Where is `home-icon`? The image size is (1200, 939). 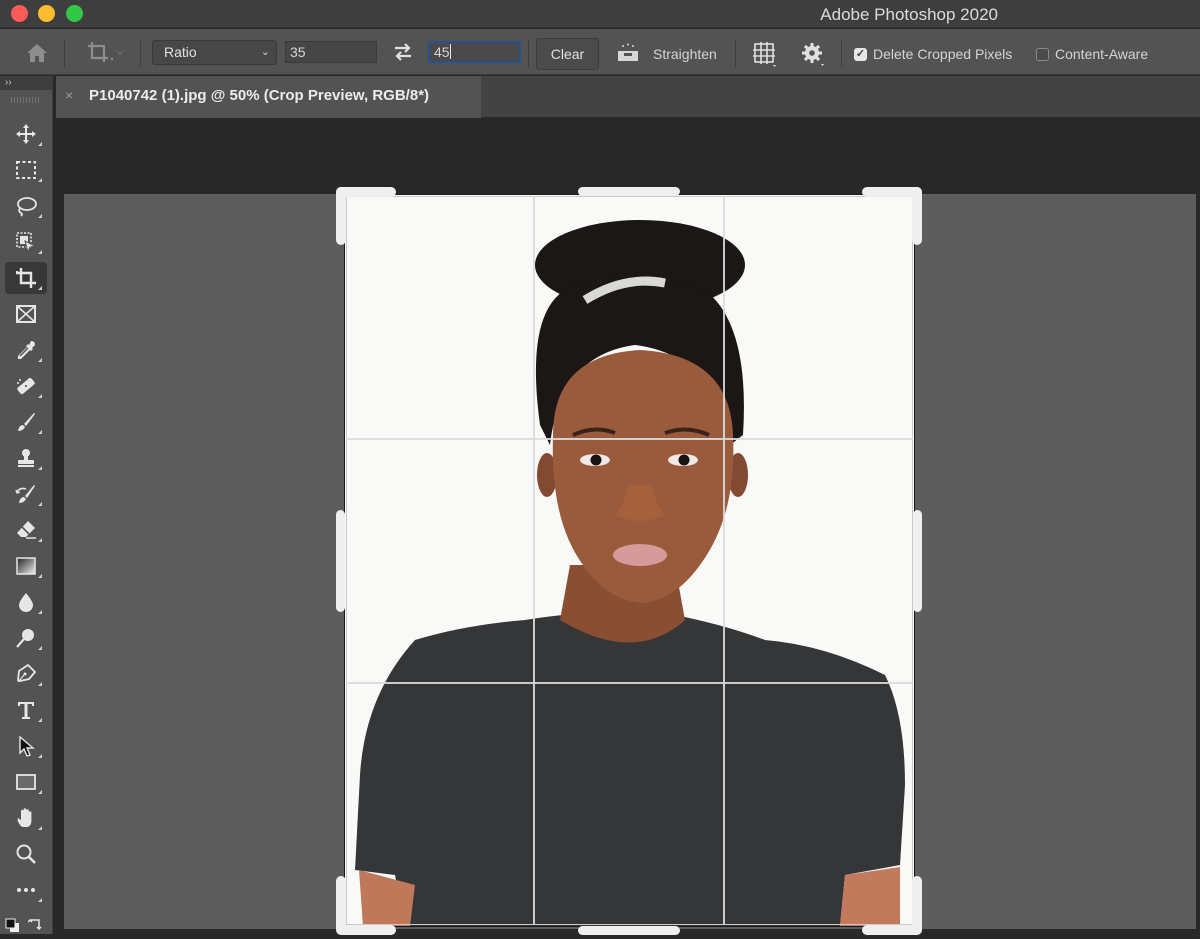
home-icon is located at coordinates (37, 53).